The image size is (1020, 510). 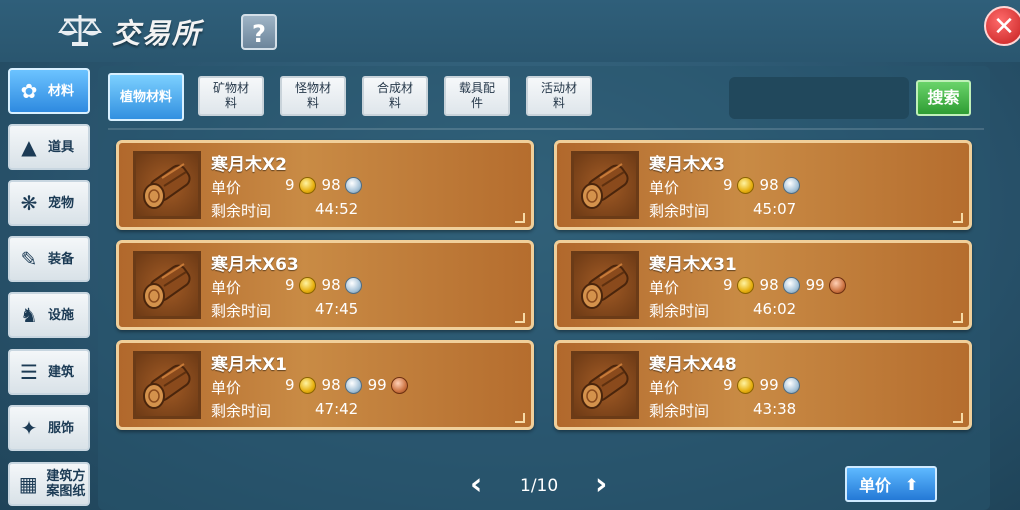 I want to click on sidebar-item-label: 宠物, so click(x=61, y=203).